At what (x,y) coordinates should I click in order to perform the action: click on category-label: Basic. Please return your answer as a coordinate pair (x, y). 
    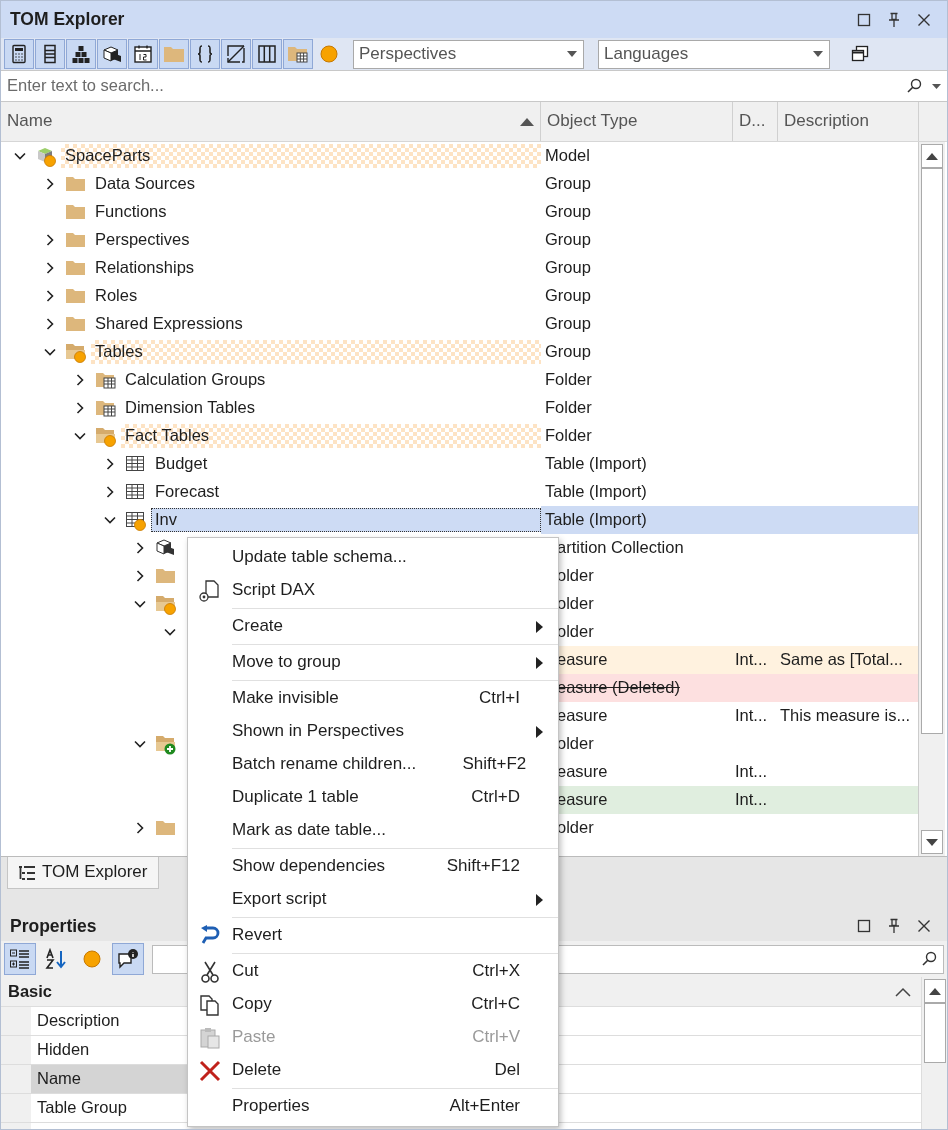
    Looking at the image, I should click on (30, 991).